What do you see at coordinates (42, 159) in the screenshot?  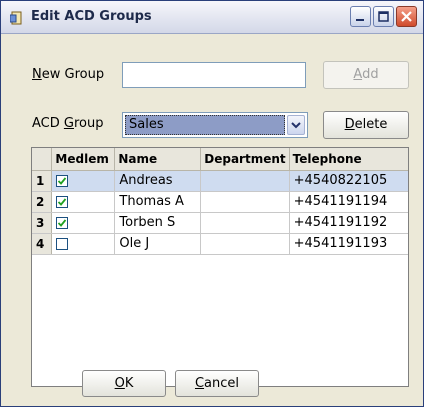 I see `row-number-header` at bounding box center [42, 159].